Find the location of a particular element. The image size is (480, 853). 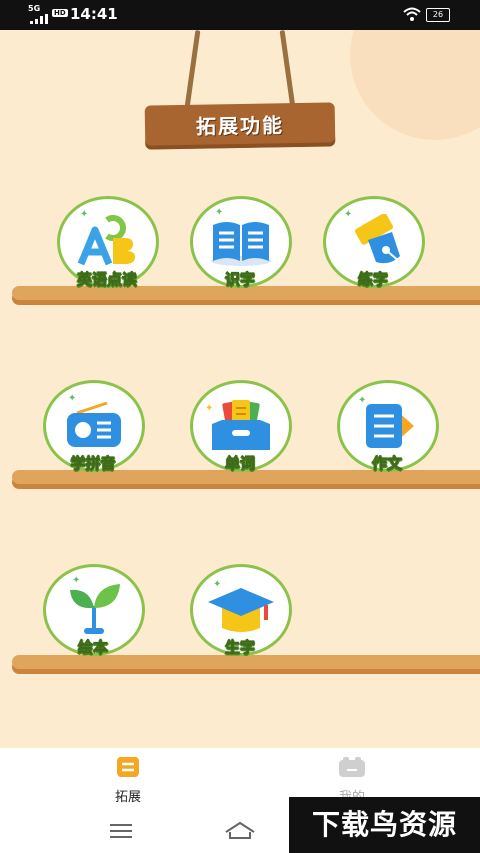

menu-icon is located at coordinates (121, 831).